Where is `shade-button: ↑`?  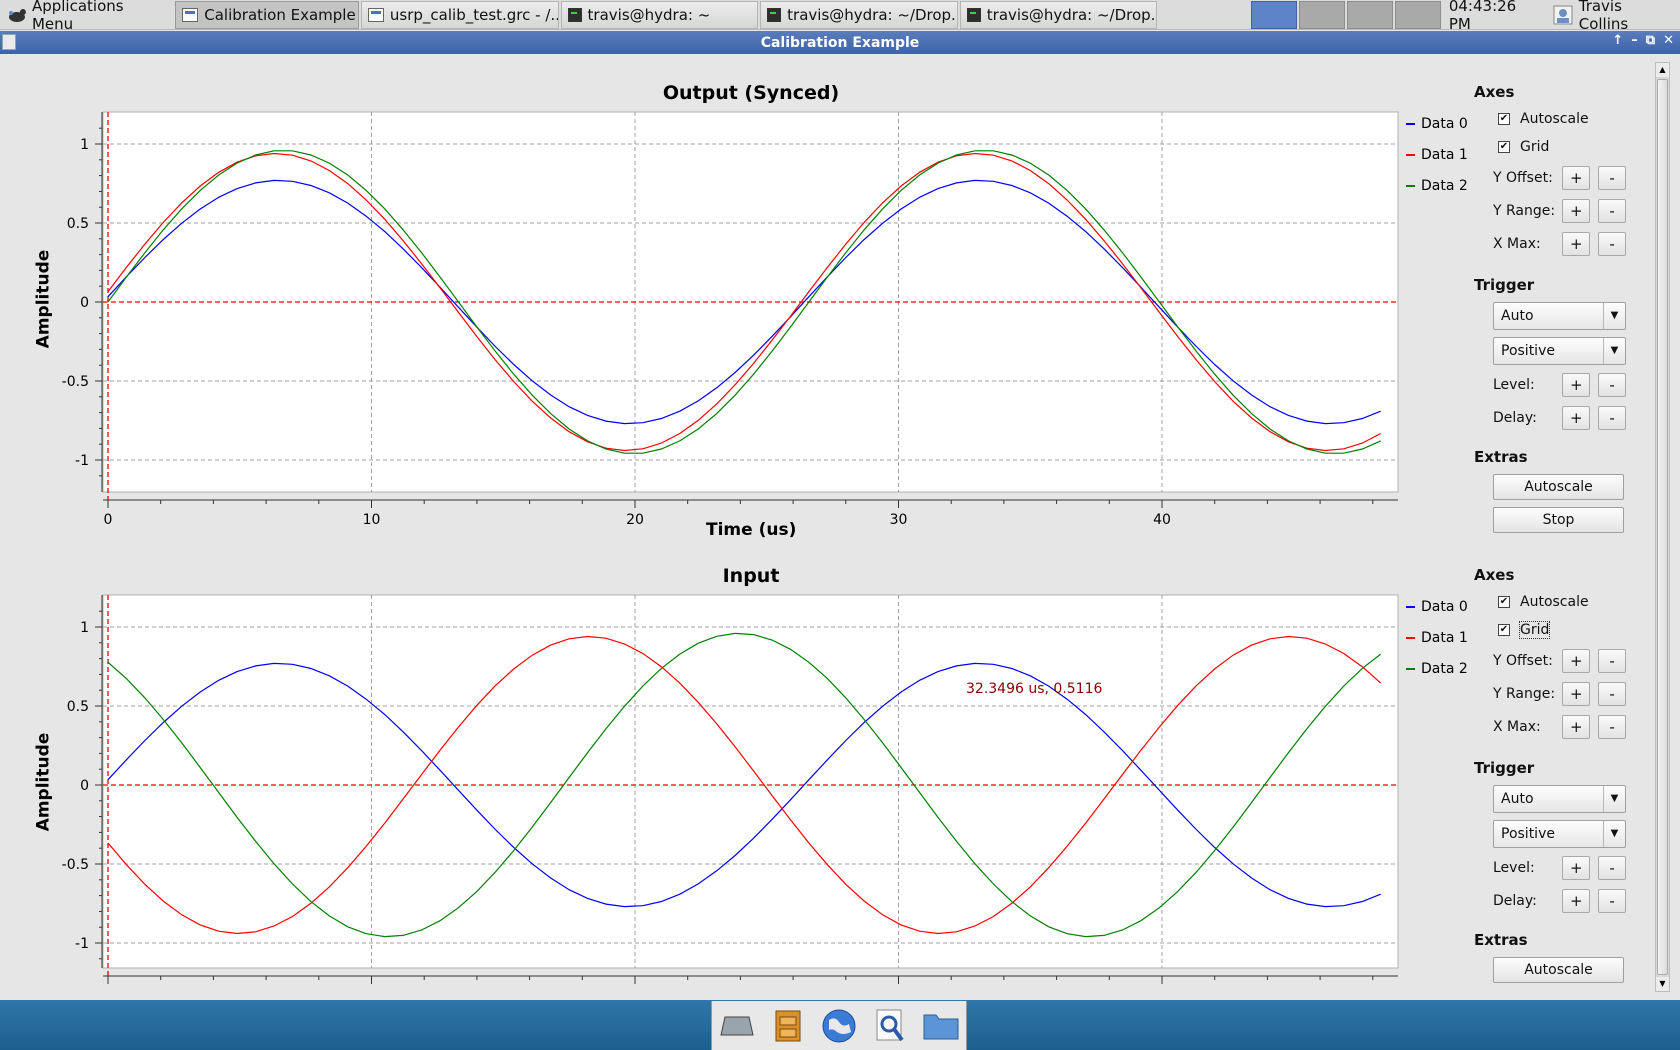
shade-button: ↑ is located at coordinates (1617, 40).